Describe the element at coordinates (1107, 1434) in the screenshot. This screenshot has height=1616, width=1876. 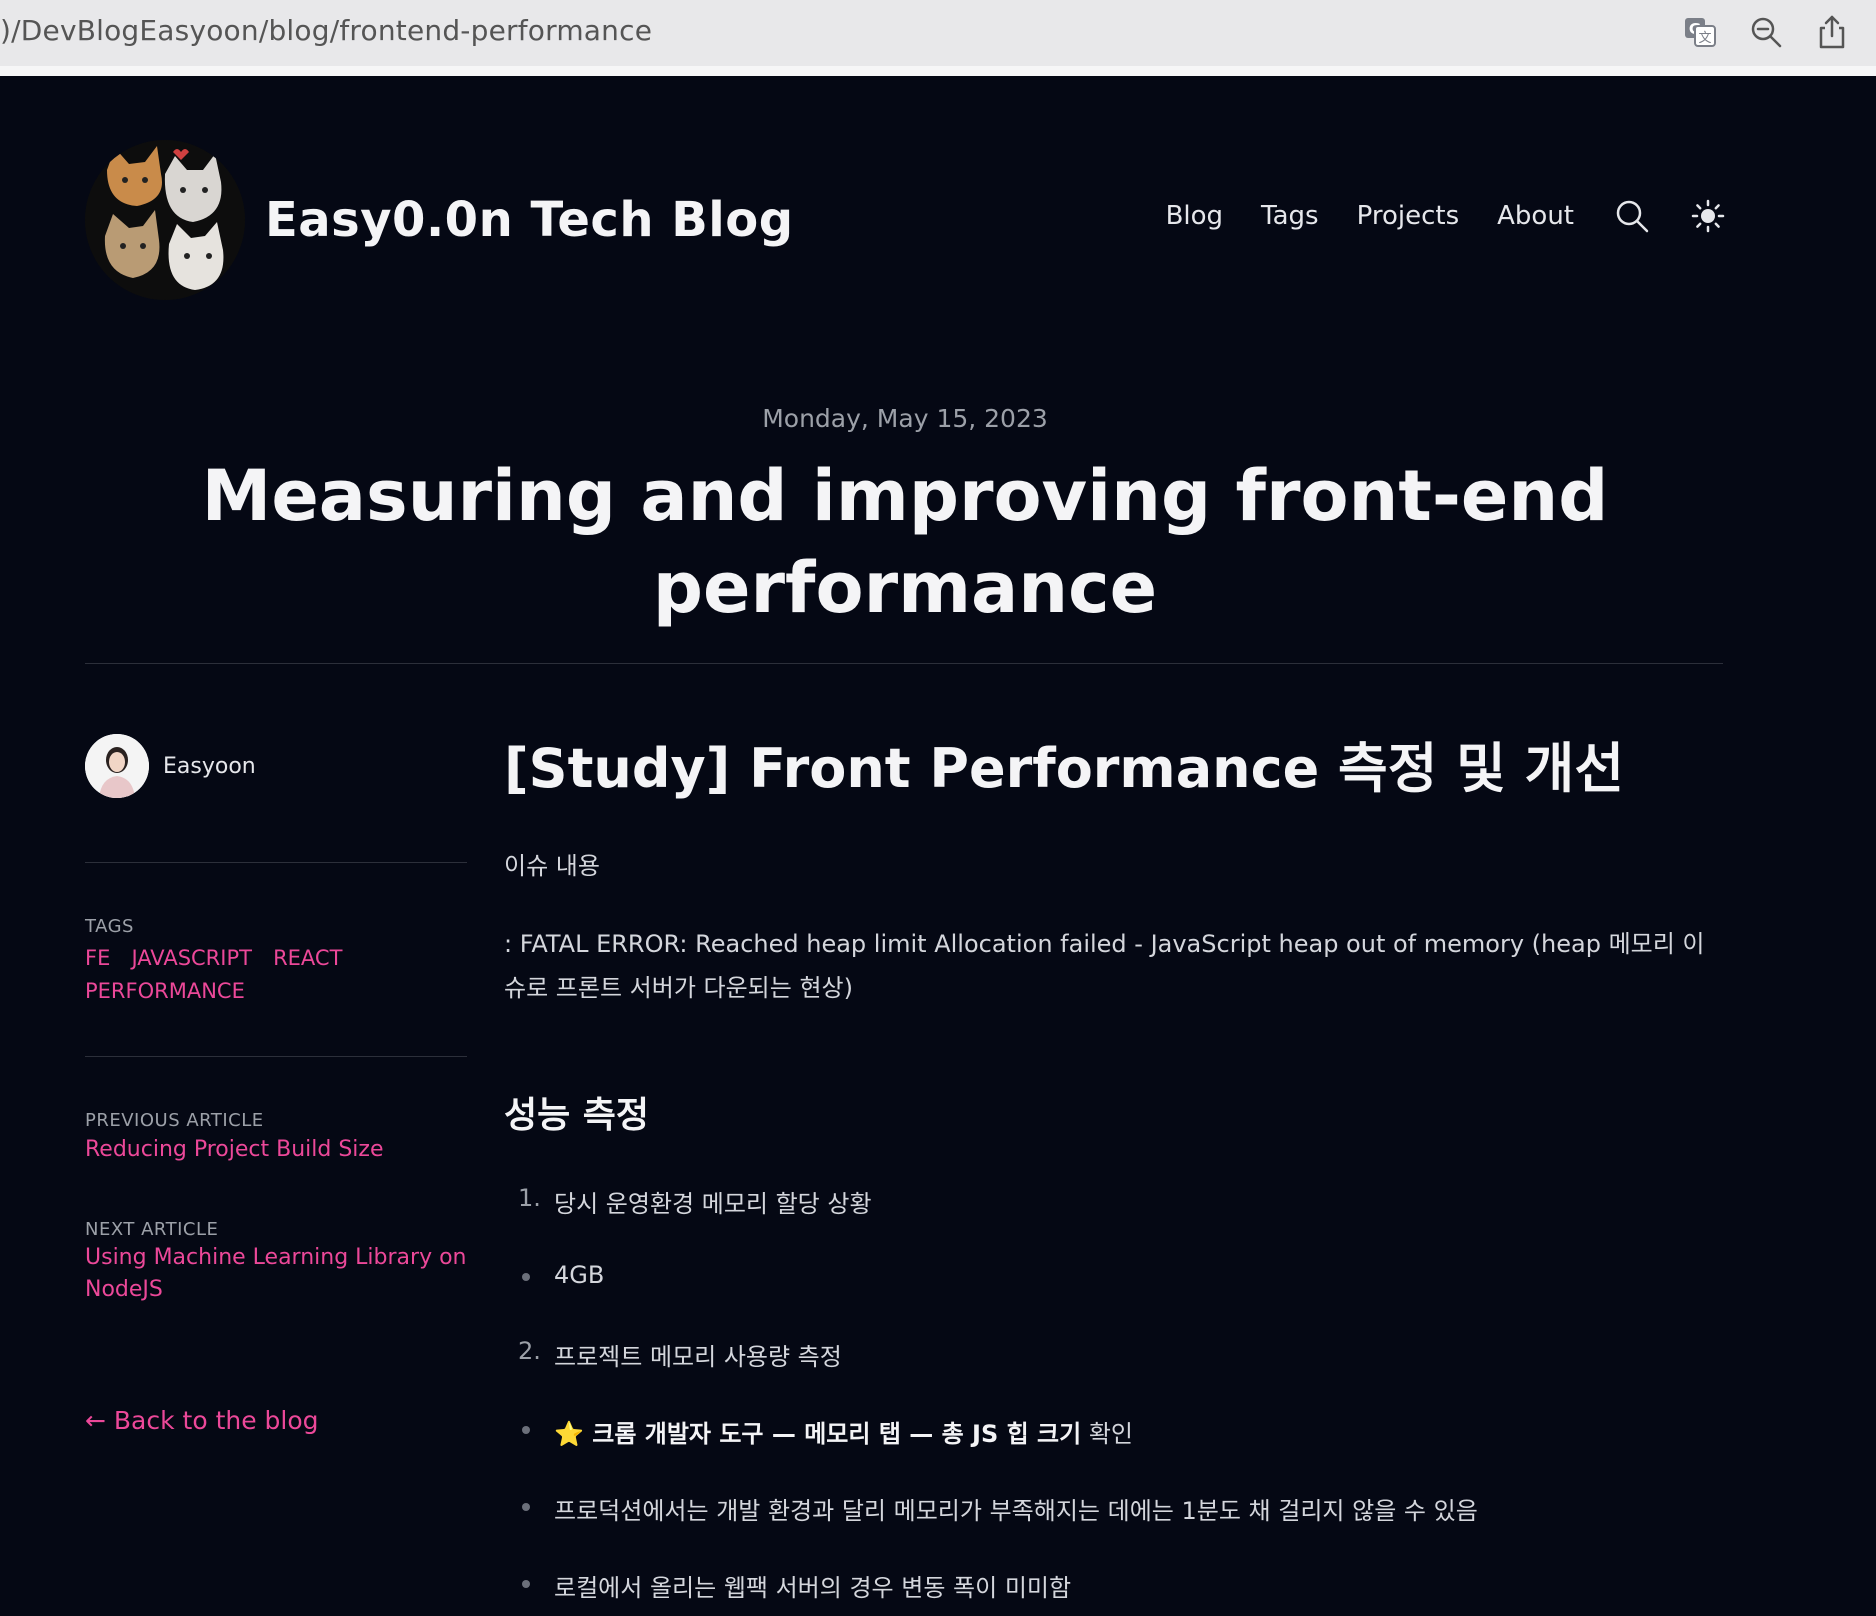
I see `list-item-rest-text: 확인` at that location.